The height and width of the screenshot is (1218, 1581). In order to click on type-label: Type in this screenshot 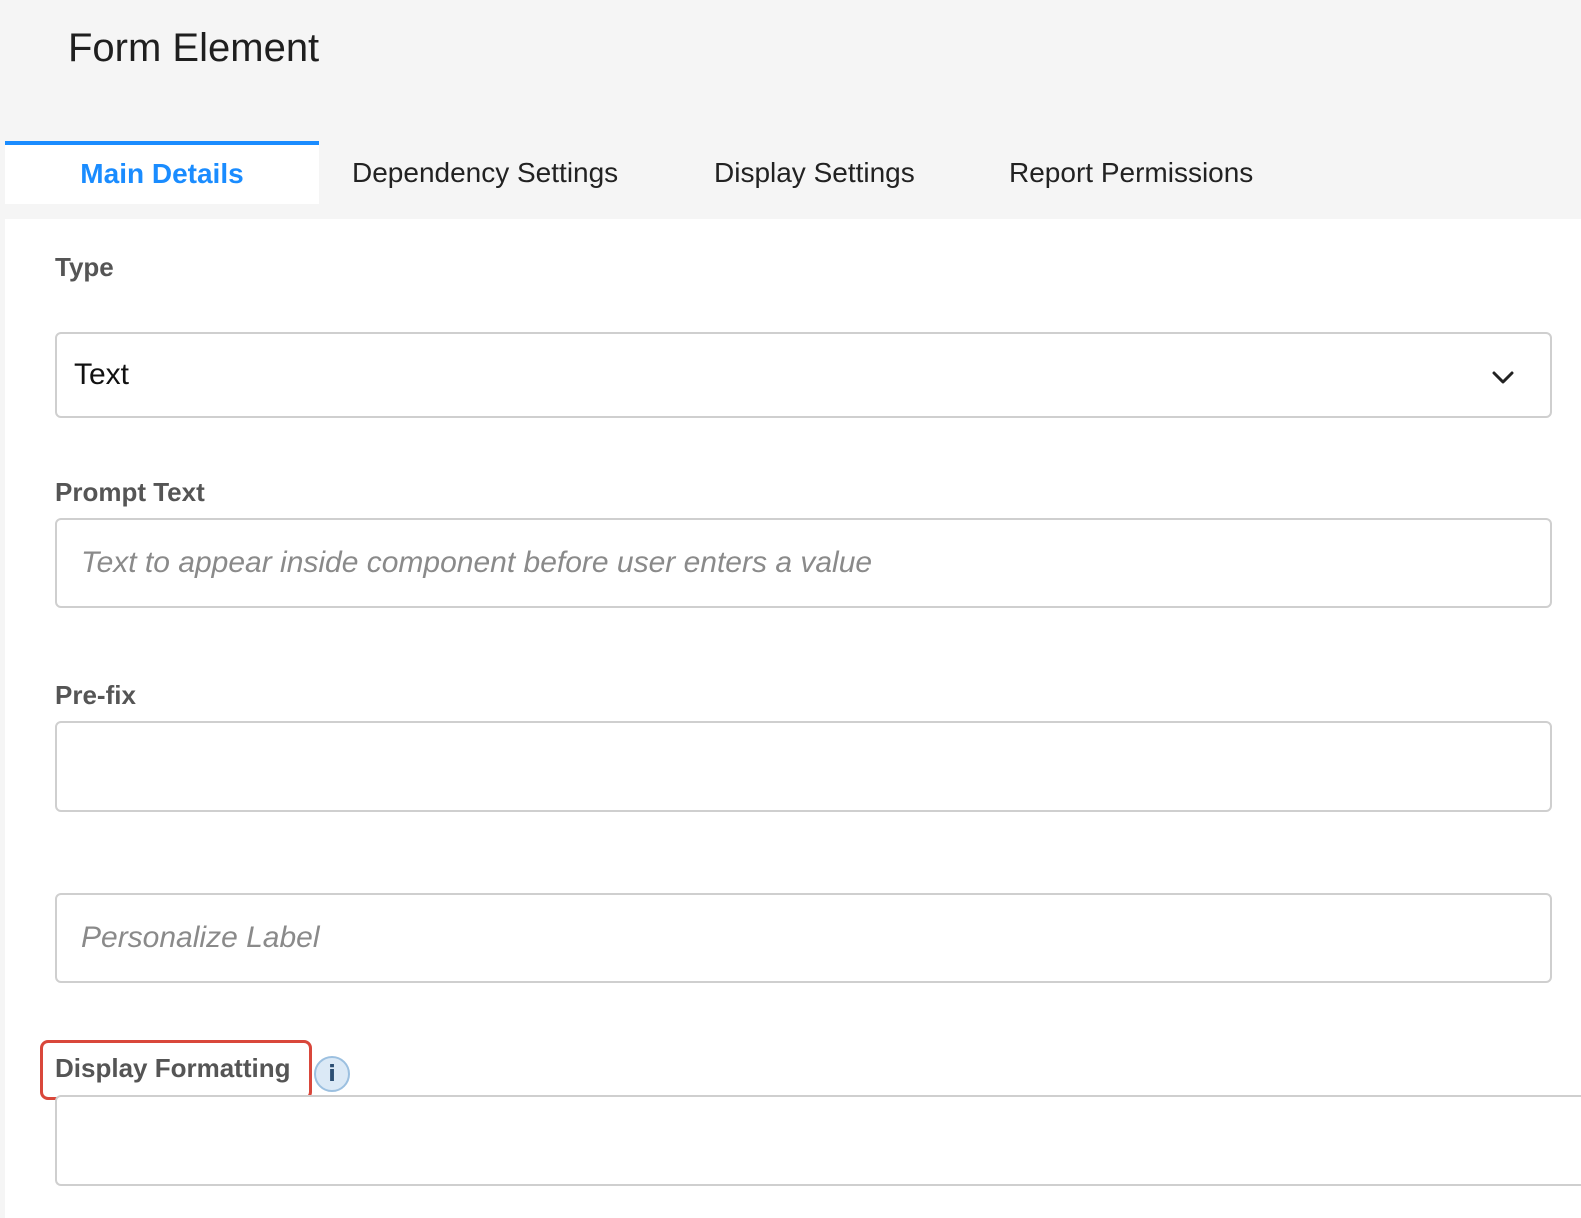, I will do `click(84, 267)`.